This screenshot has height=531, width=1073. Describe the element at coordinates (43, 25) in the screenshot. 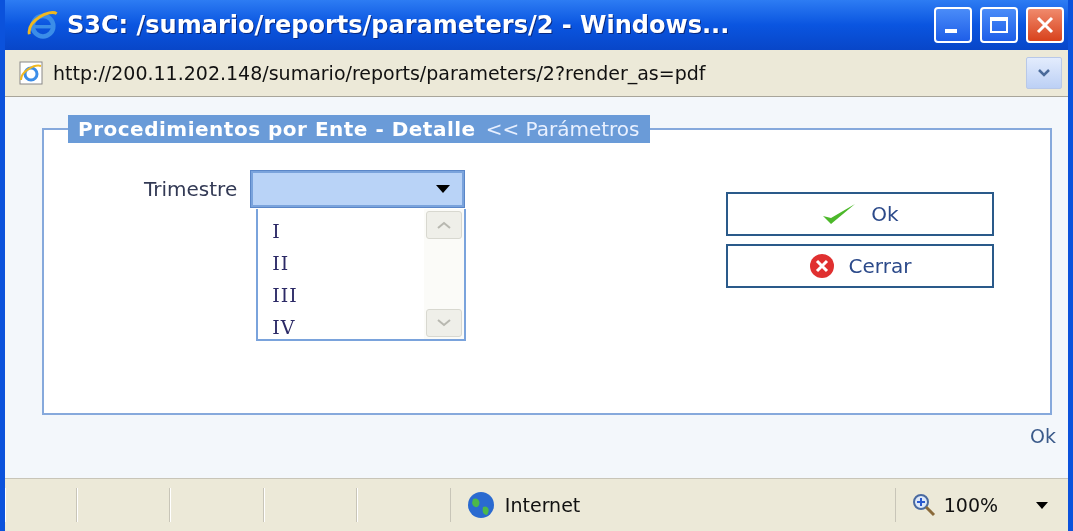

I see `browser-logo-icon` at that location.